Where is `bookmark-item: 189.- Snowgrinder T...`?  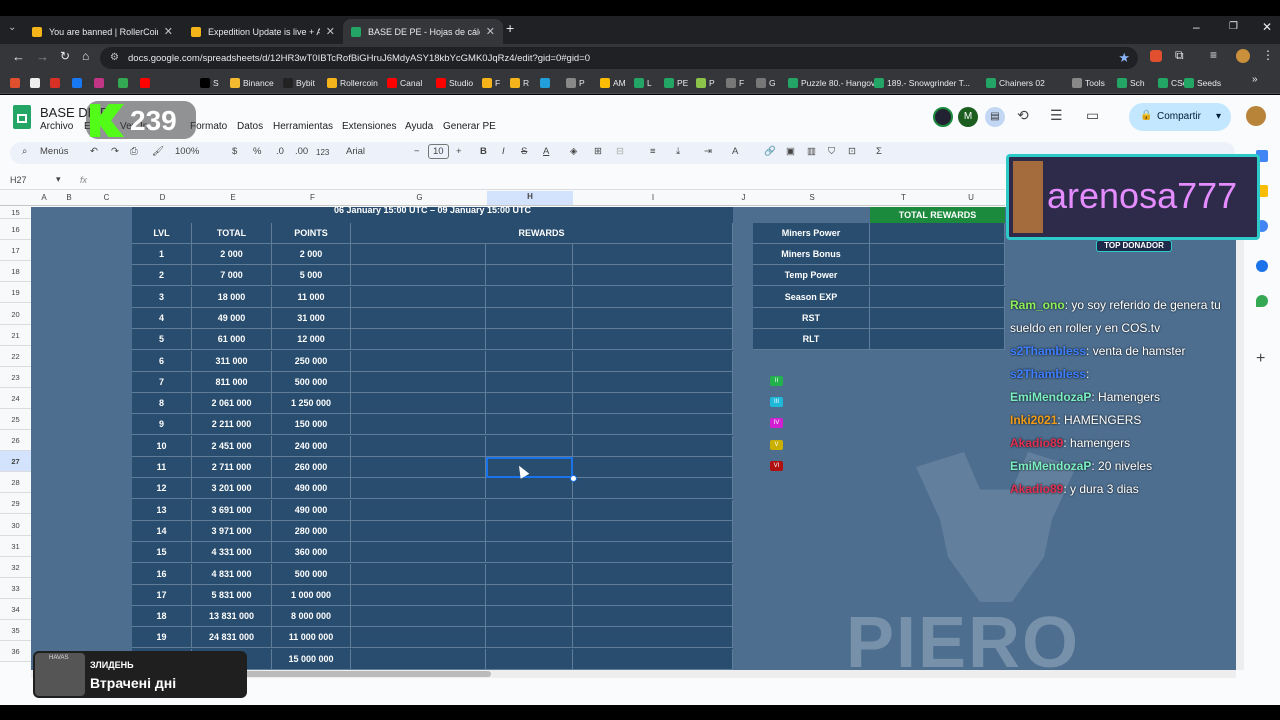
bookmark-item: 189.- Snowgrinder T... is located at coordinates (922, 82).